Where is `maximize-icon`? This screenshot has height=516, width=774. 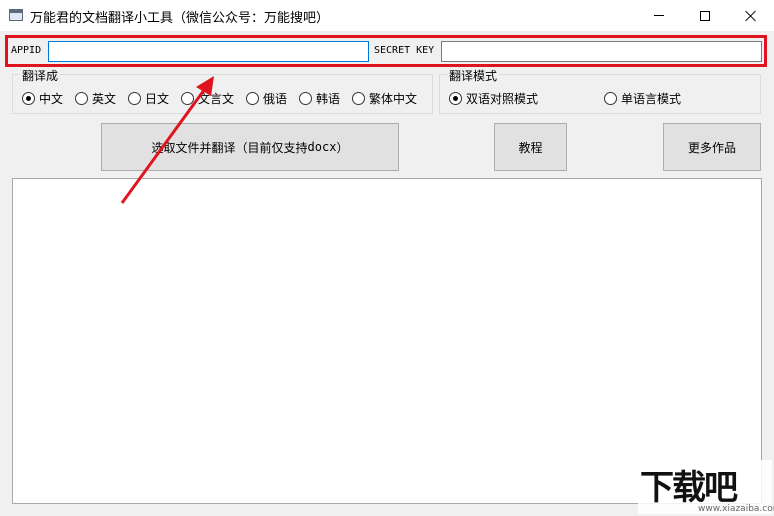 maximize-icon is located at coordinates (705, 15).